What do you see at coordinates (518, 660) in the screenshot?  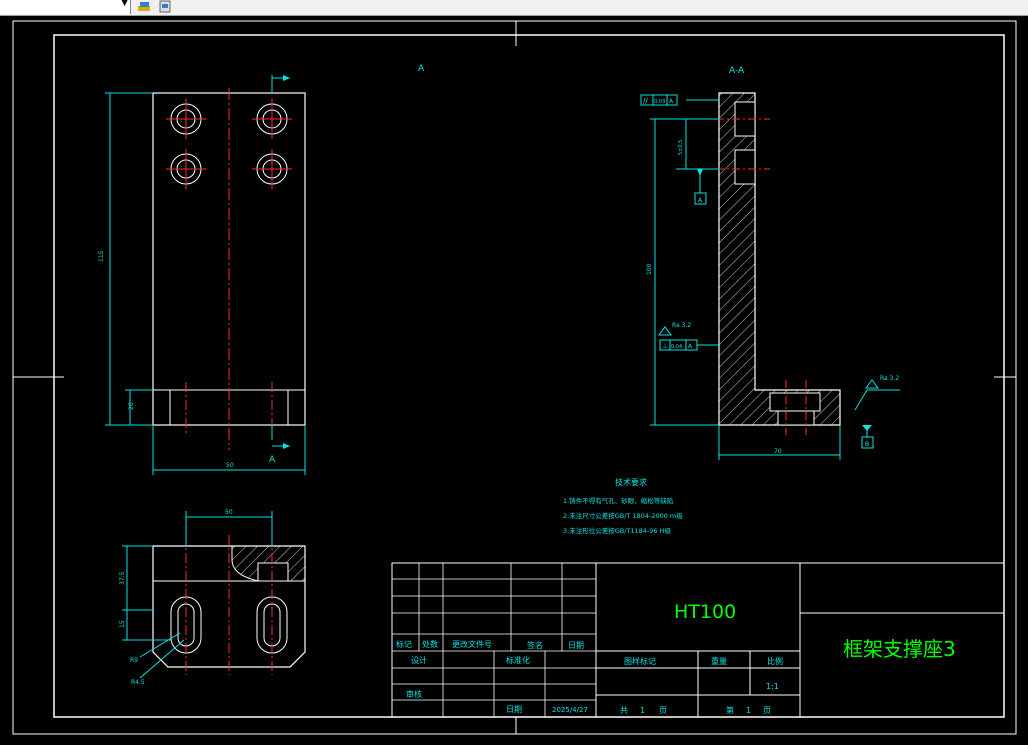 I see `tb-biaozhunhua: 标准化` at bounding box center [518, 660].